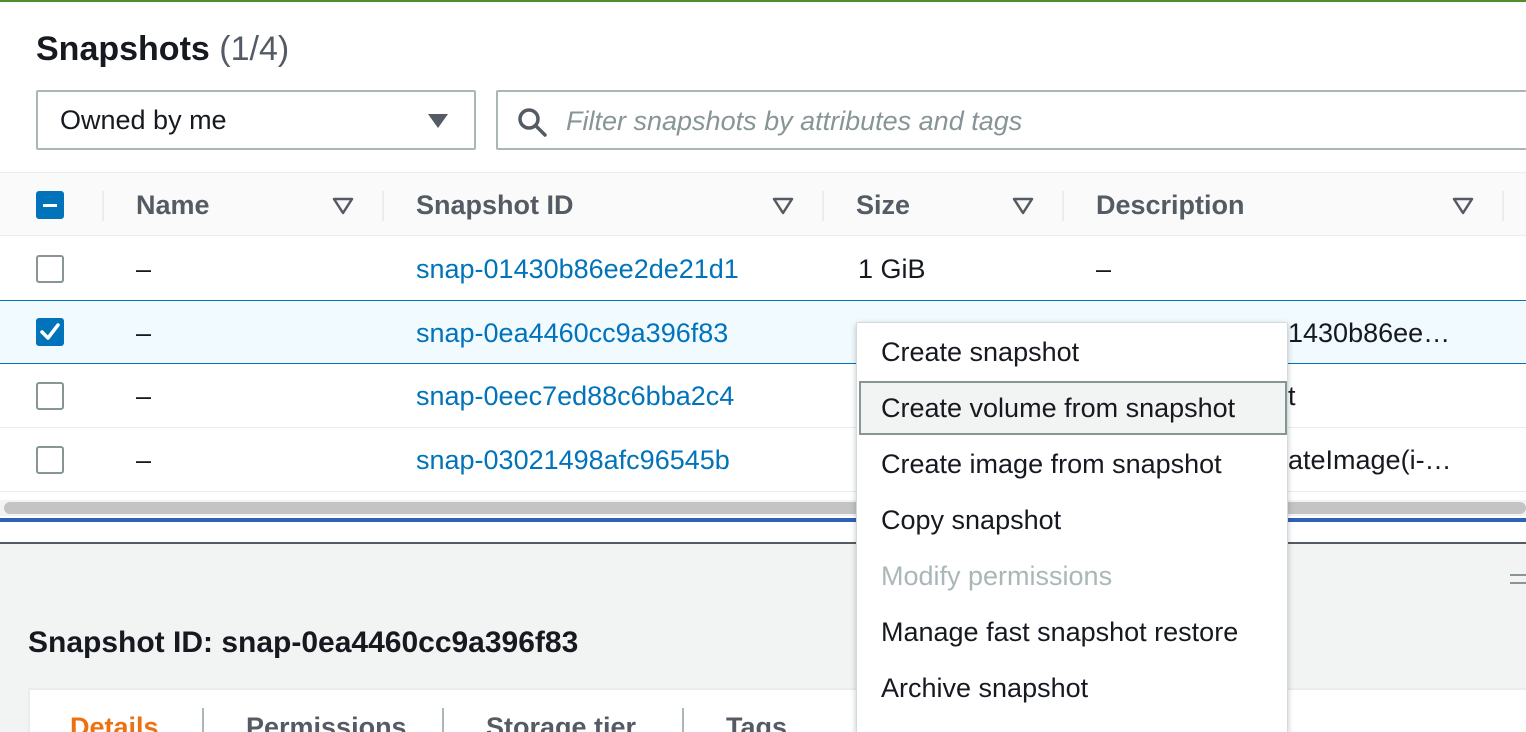 The image size is (1526, 732). What do you see at coordinates (143, 119) in the screenshot?
I see `owner-filter-value: Owned by me` at bounding box center [143, 119].